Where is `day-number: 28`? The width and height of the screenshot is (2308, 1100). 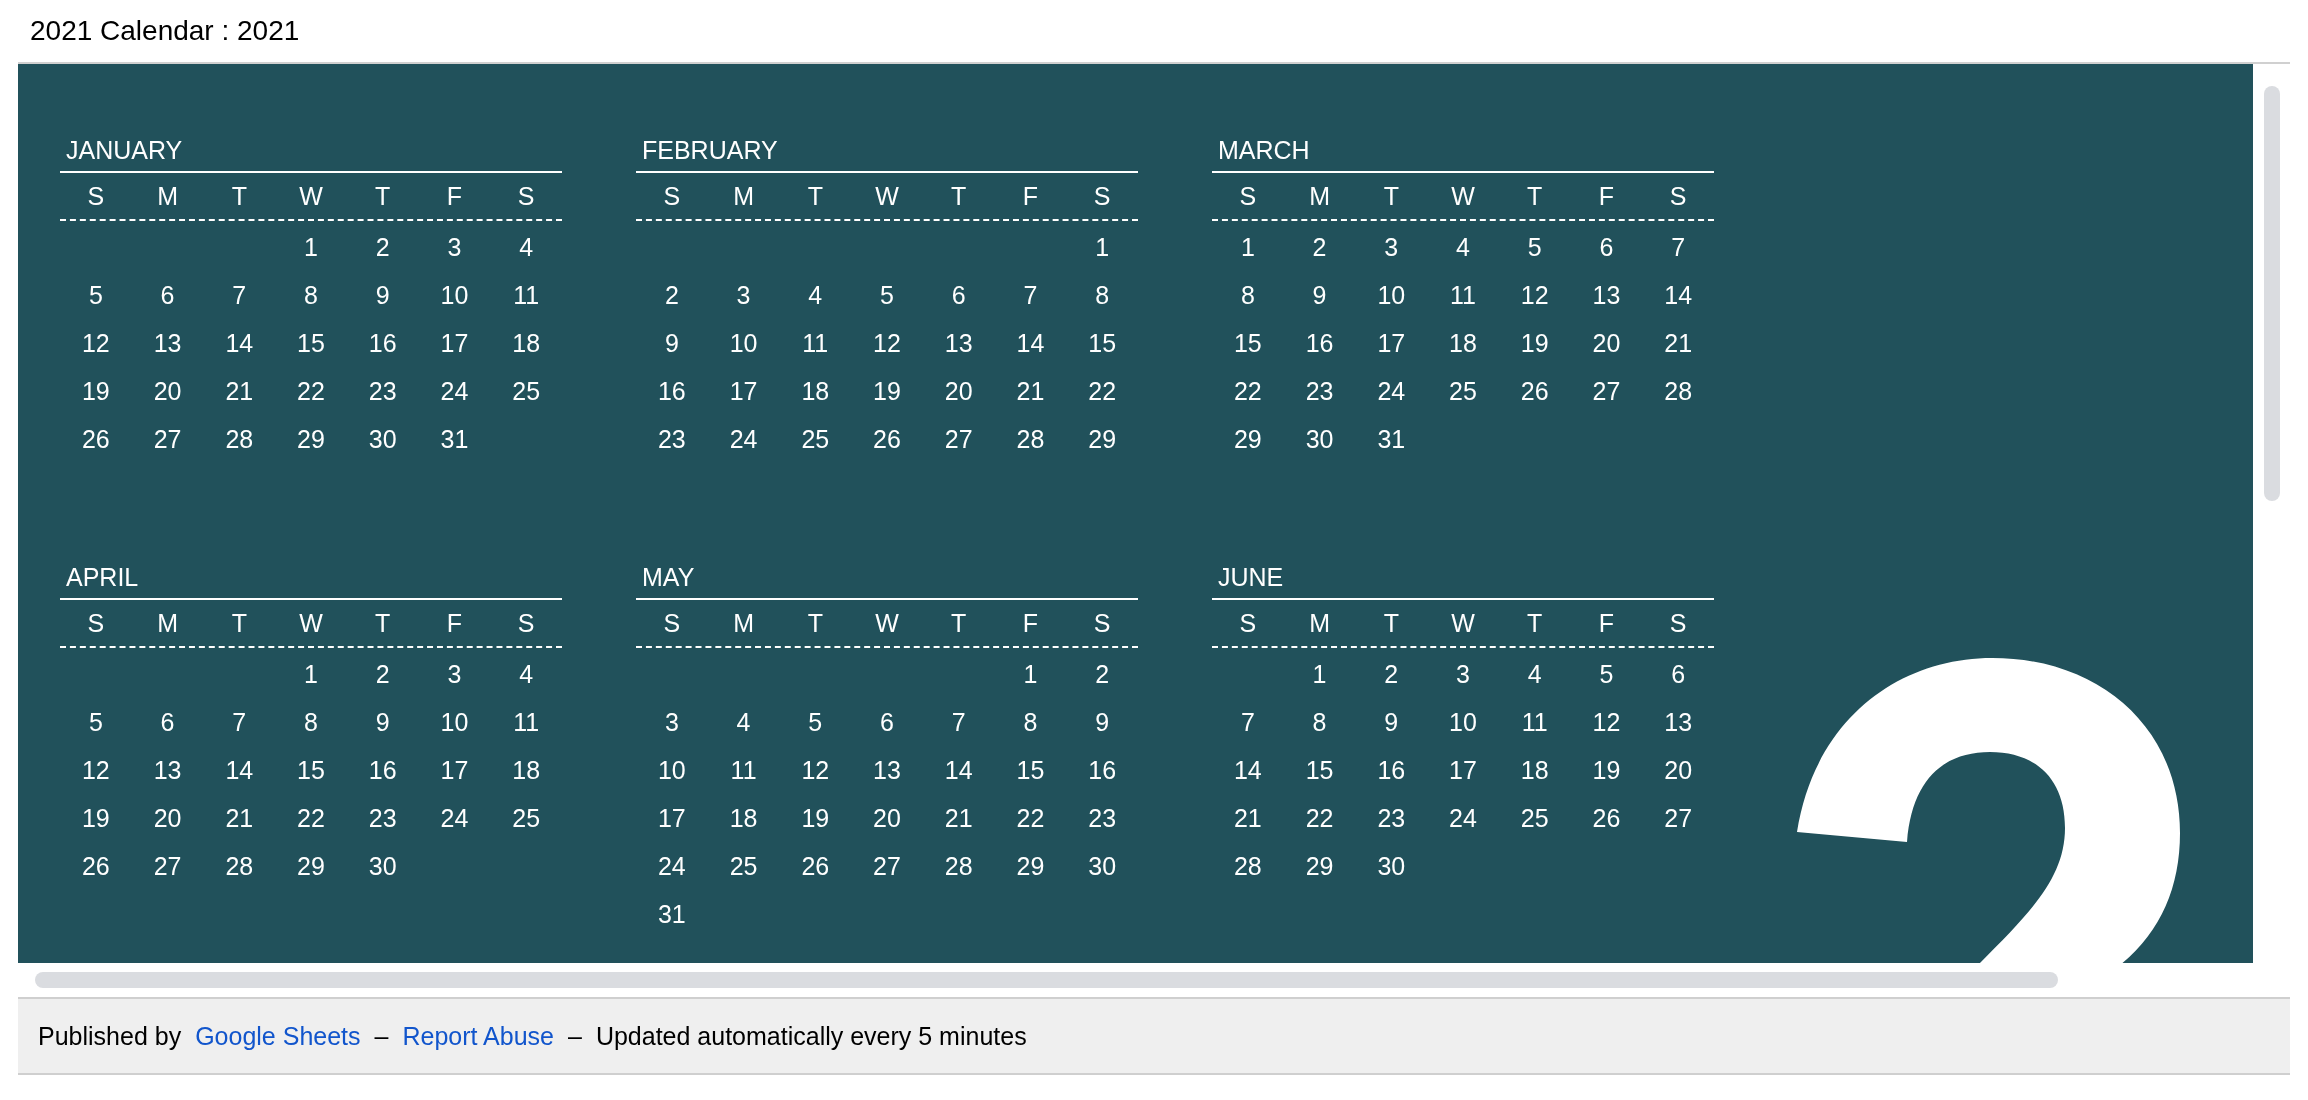
day-number: 28 is located at coordinates (239, 866).